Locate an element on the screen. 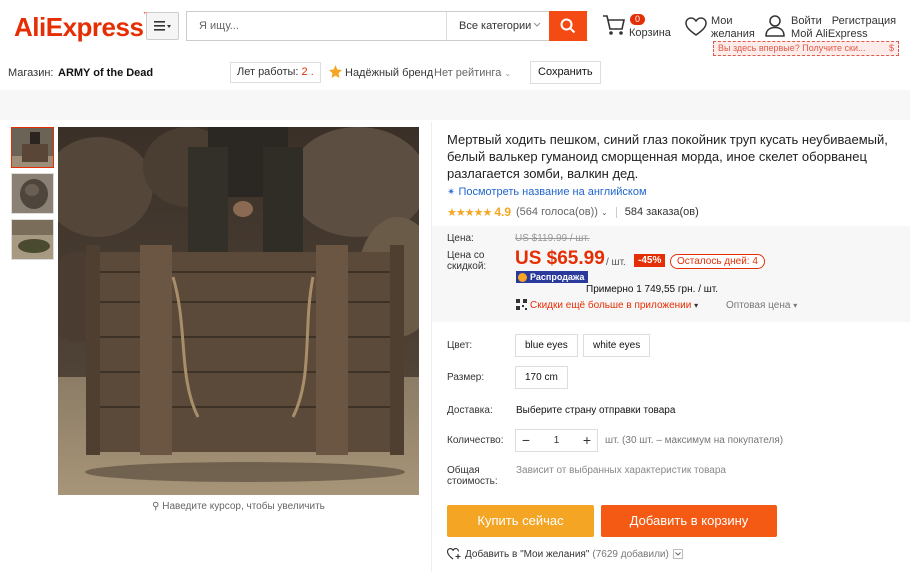 This screenshot has height=572, width=910. aliexpress-logo: AliExpress™ is located at coordinates (81, 27).